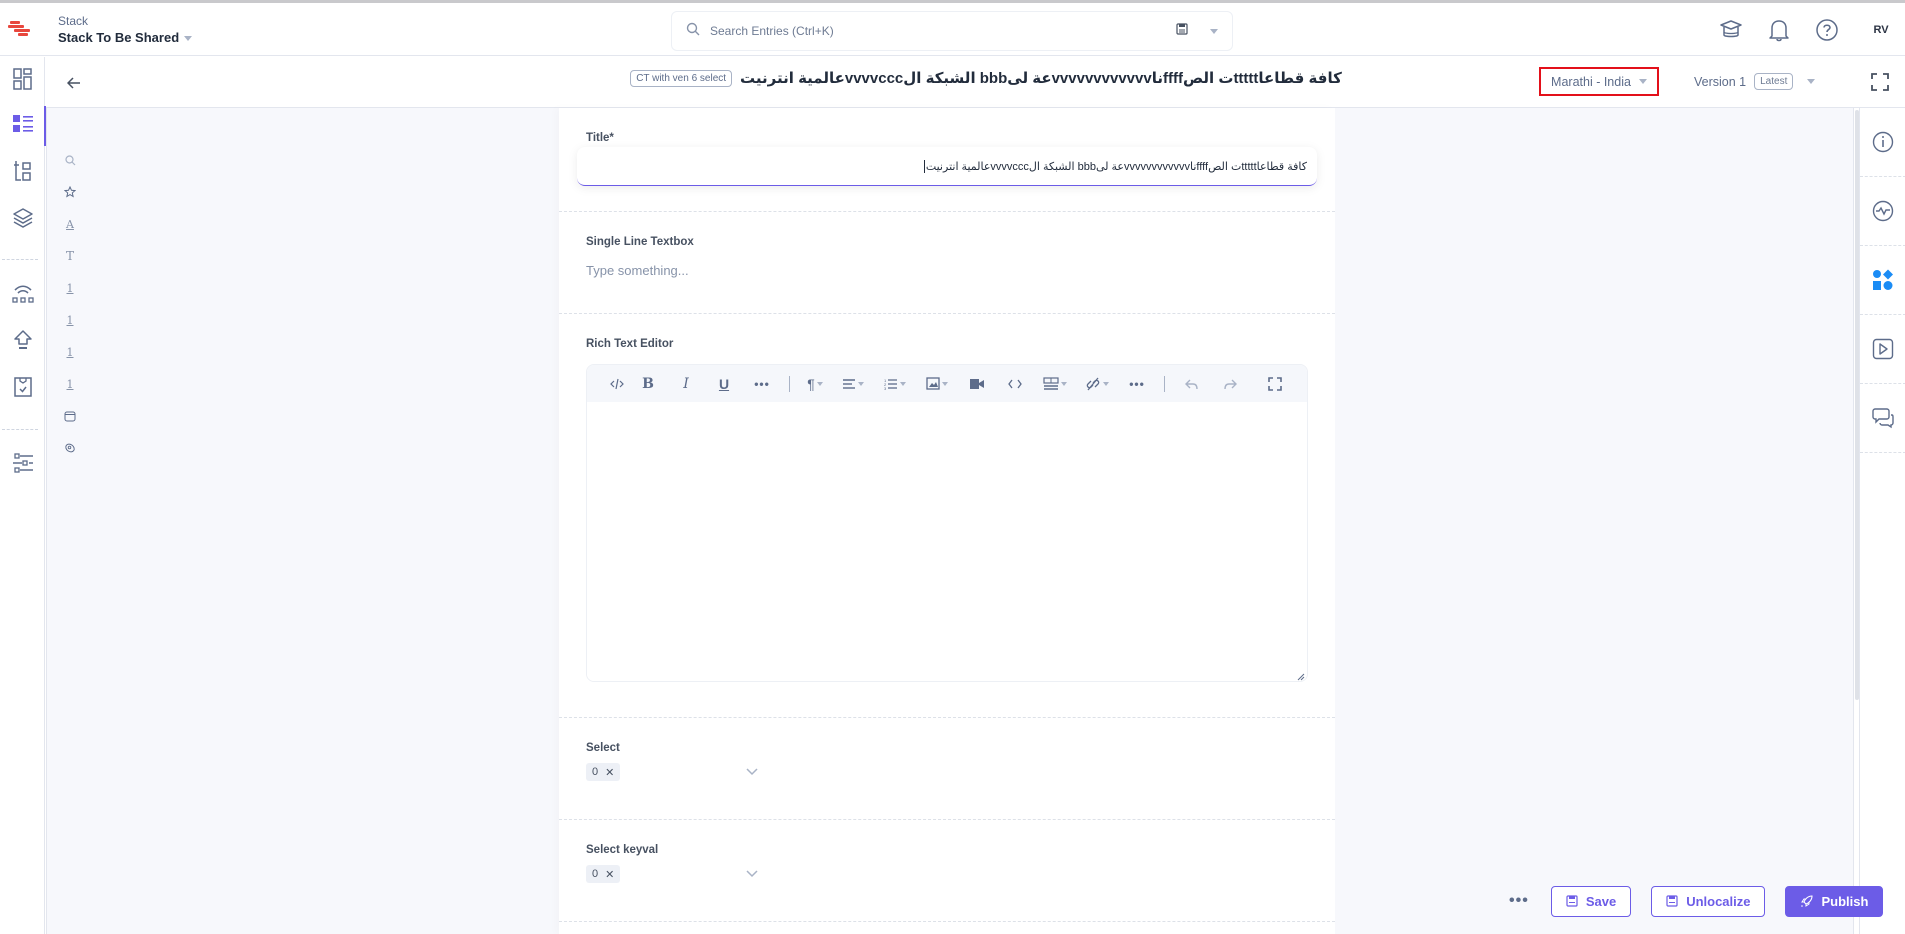 The width and height of the screenshot is (1905, 934). What do you see at coordinates (70, 192) in the screenshot?
I see `outline-star` at bounding box center [70, 192].